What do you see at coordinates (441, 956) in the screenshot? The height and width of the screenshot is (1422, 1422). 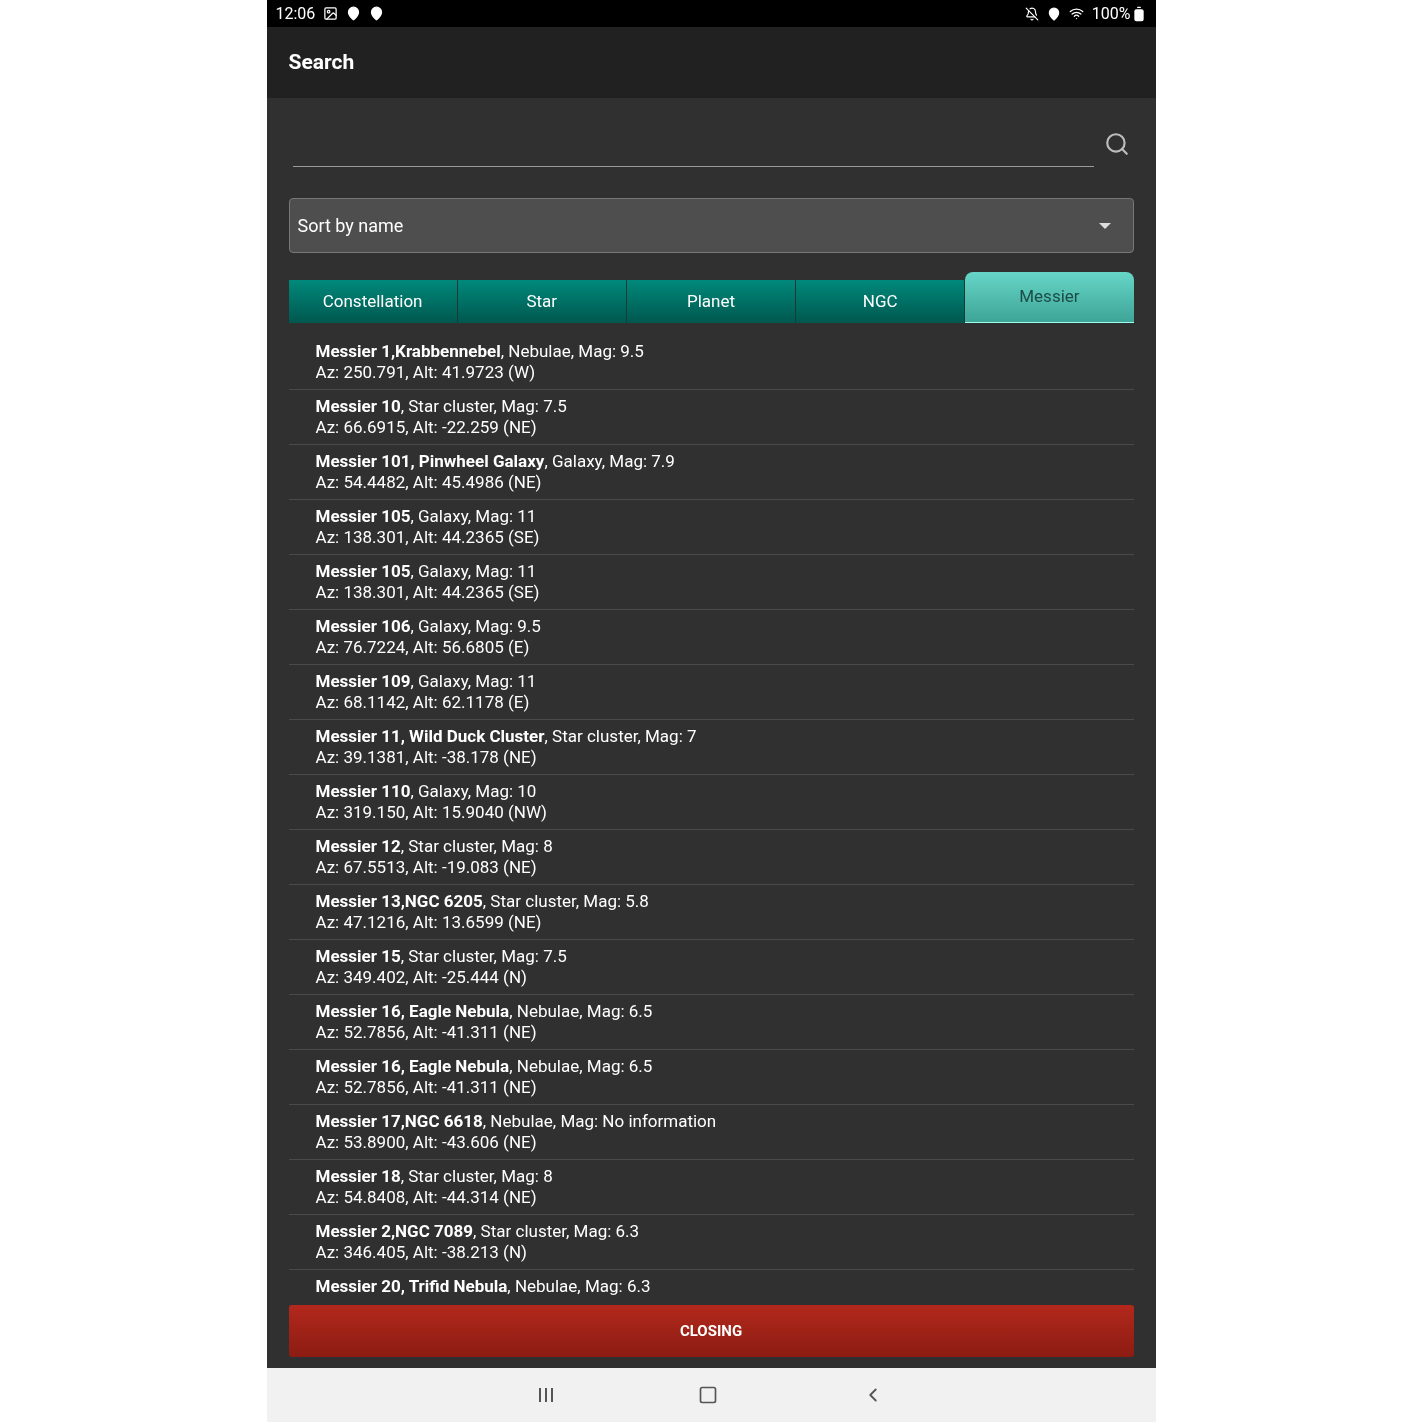 I see `result-title: Messier 15, Star cluster, Mag: 7.5` at bounding box center [441, 956].